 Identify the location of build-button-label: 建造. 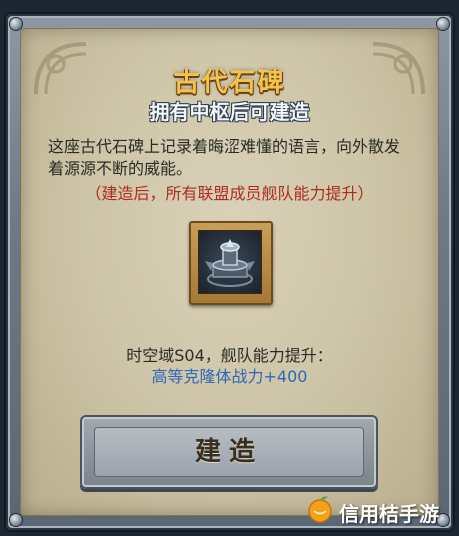
(228, 452).